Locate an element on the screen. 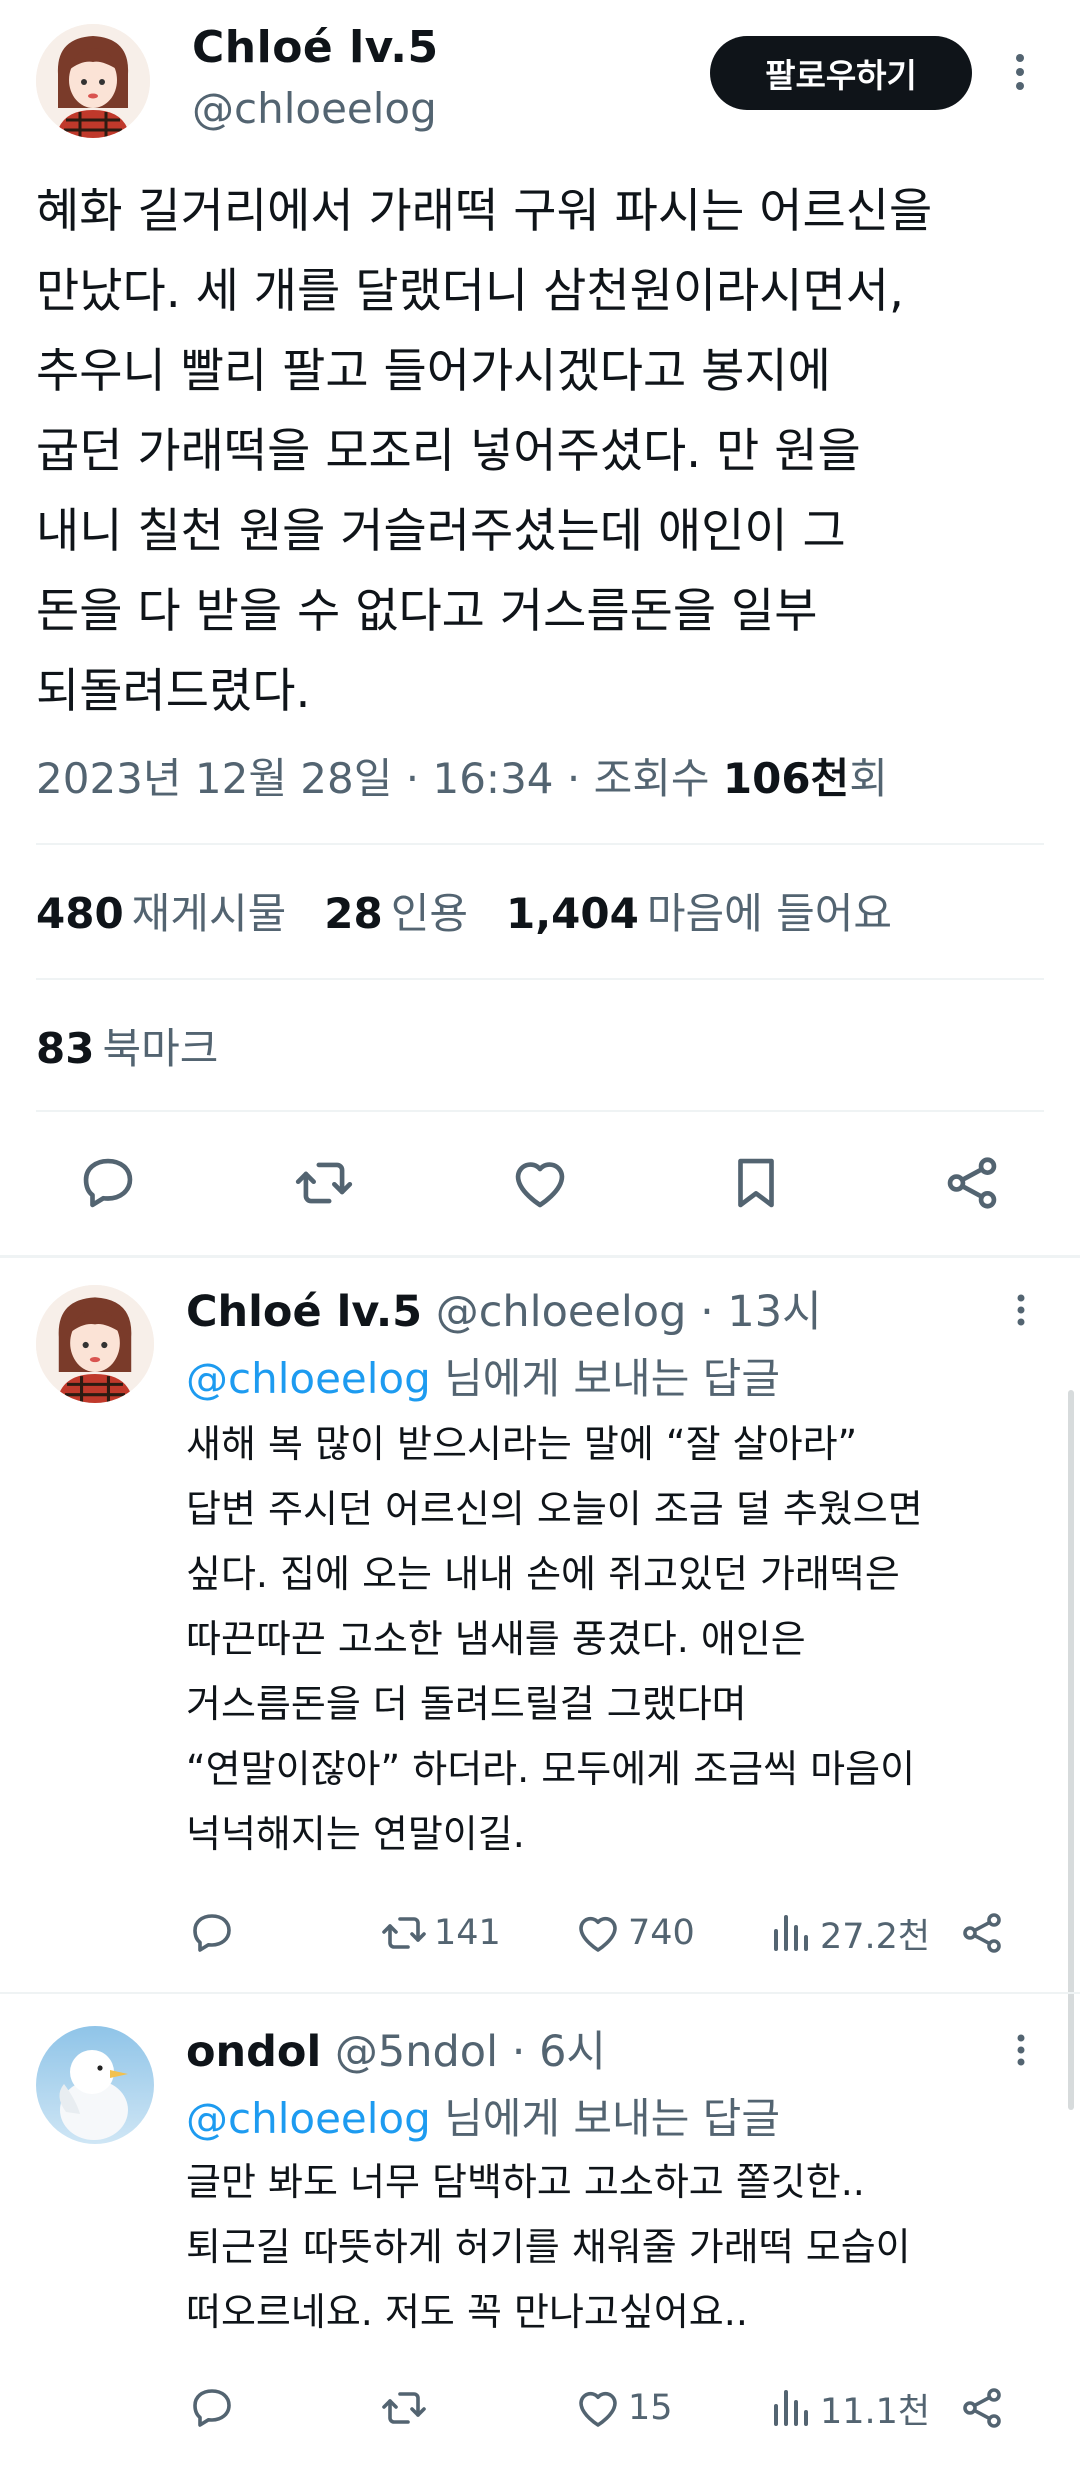  retweet-button: 141 is located at coordinates (440, 1933).